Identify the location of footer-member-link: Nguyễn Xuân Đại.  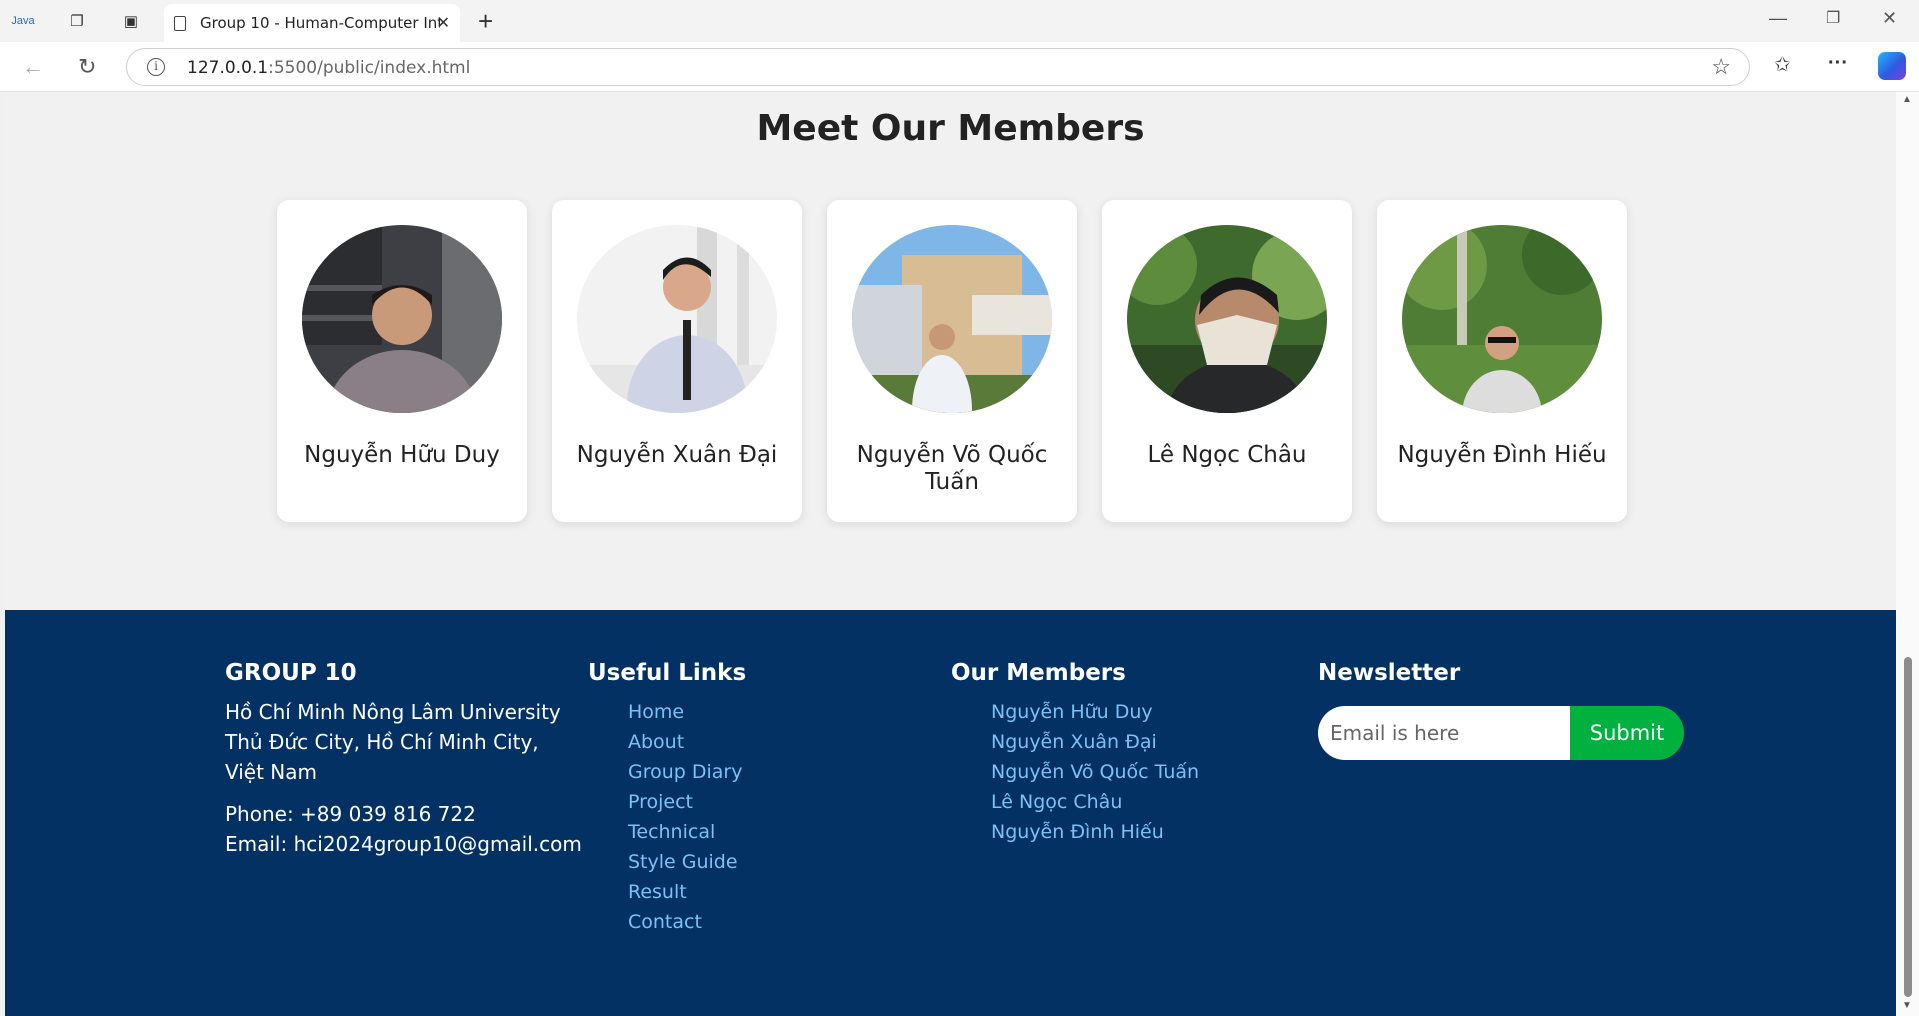
(1074, 742).